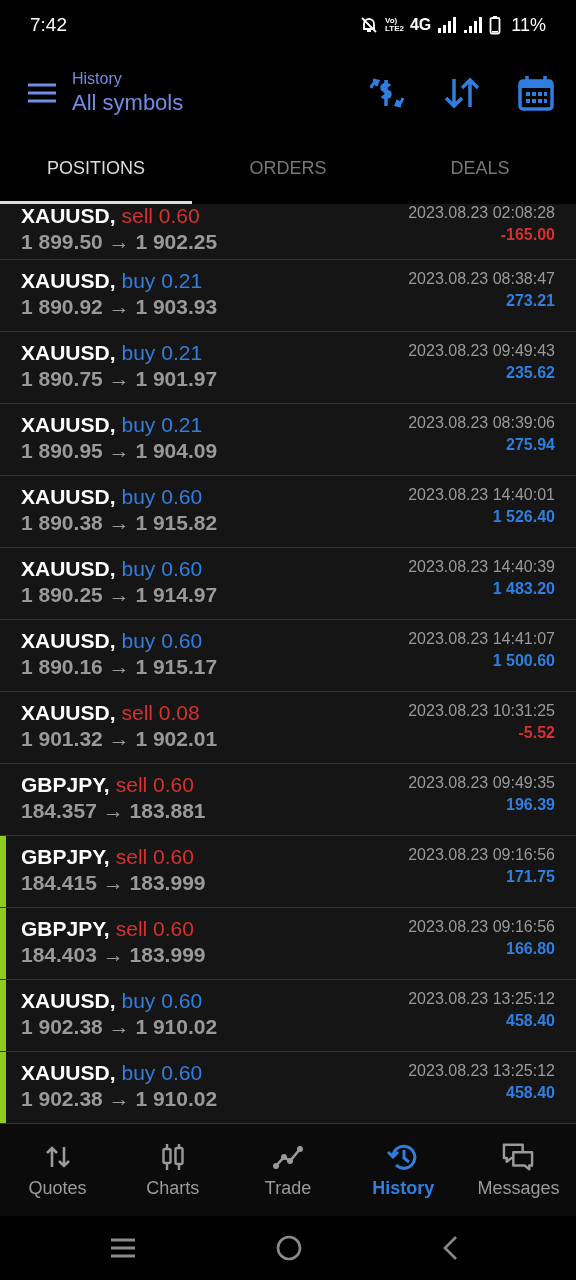  I want to click on profit-value: 1 526.40, so click(523, 517).